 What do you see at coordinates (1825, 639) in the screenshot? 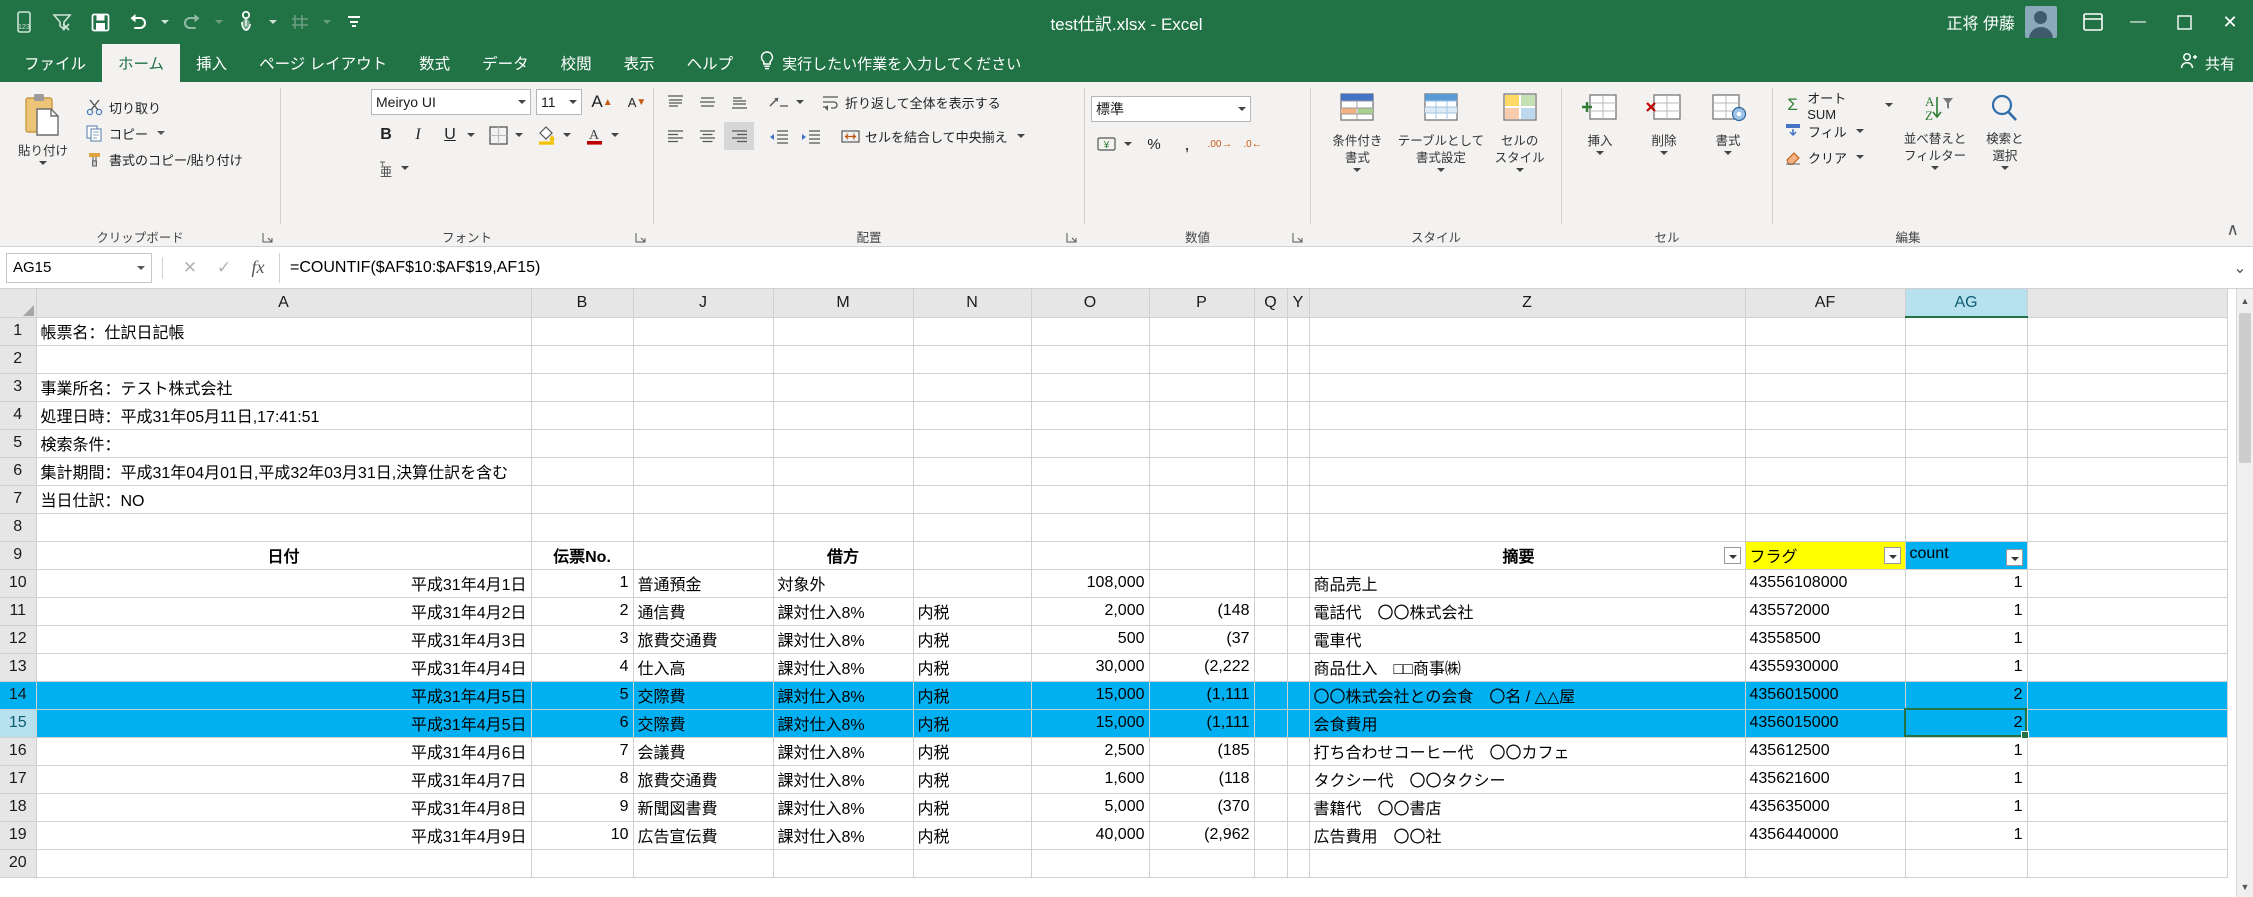
I see `cell-AF12: 43558500` at bounding box center [1825, 639].